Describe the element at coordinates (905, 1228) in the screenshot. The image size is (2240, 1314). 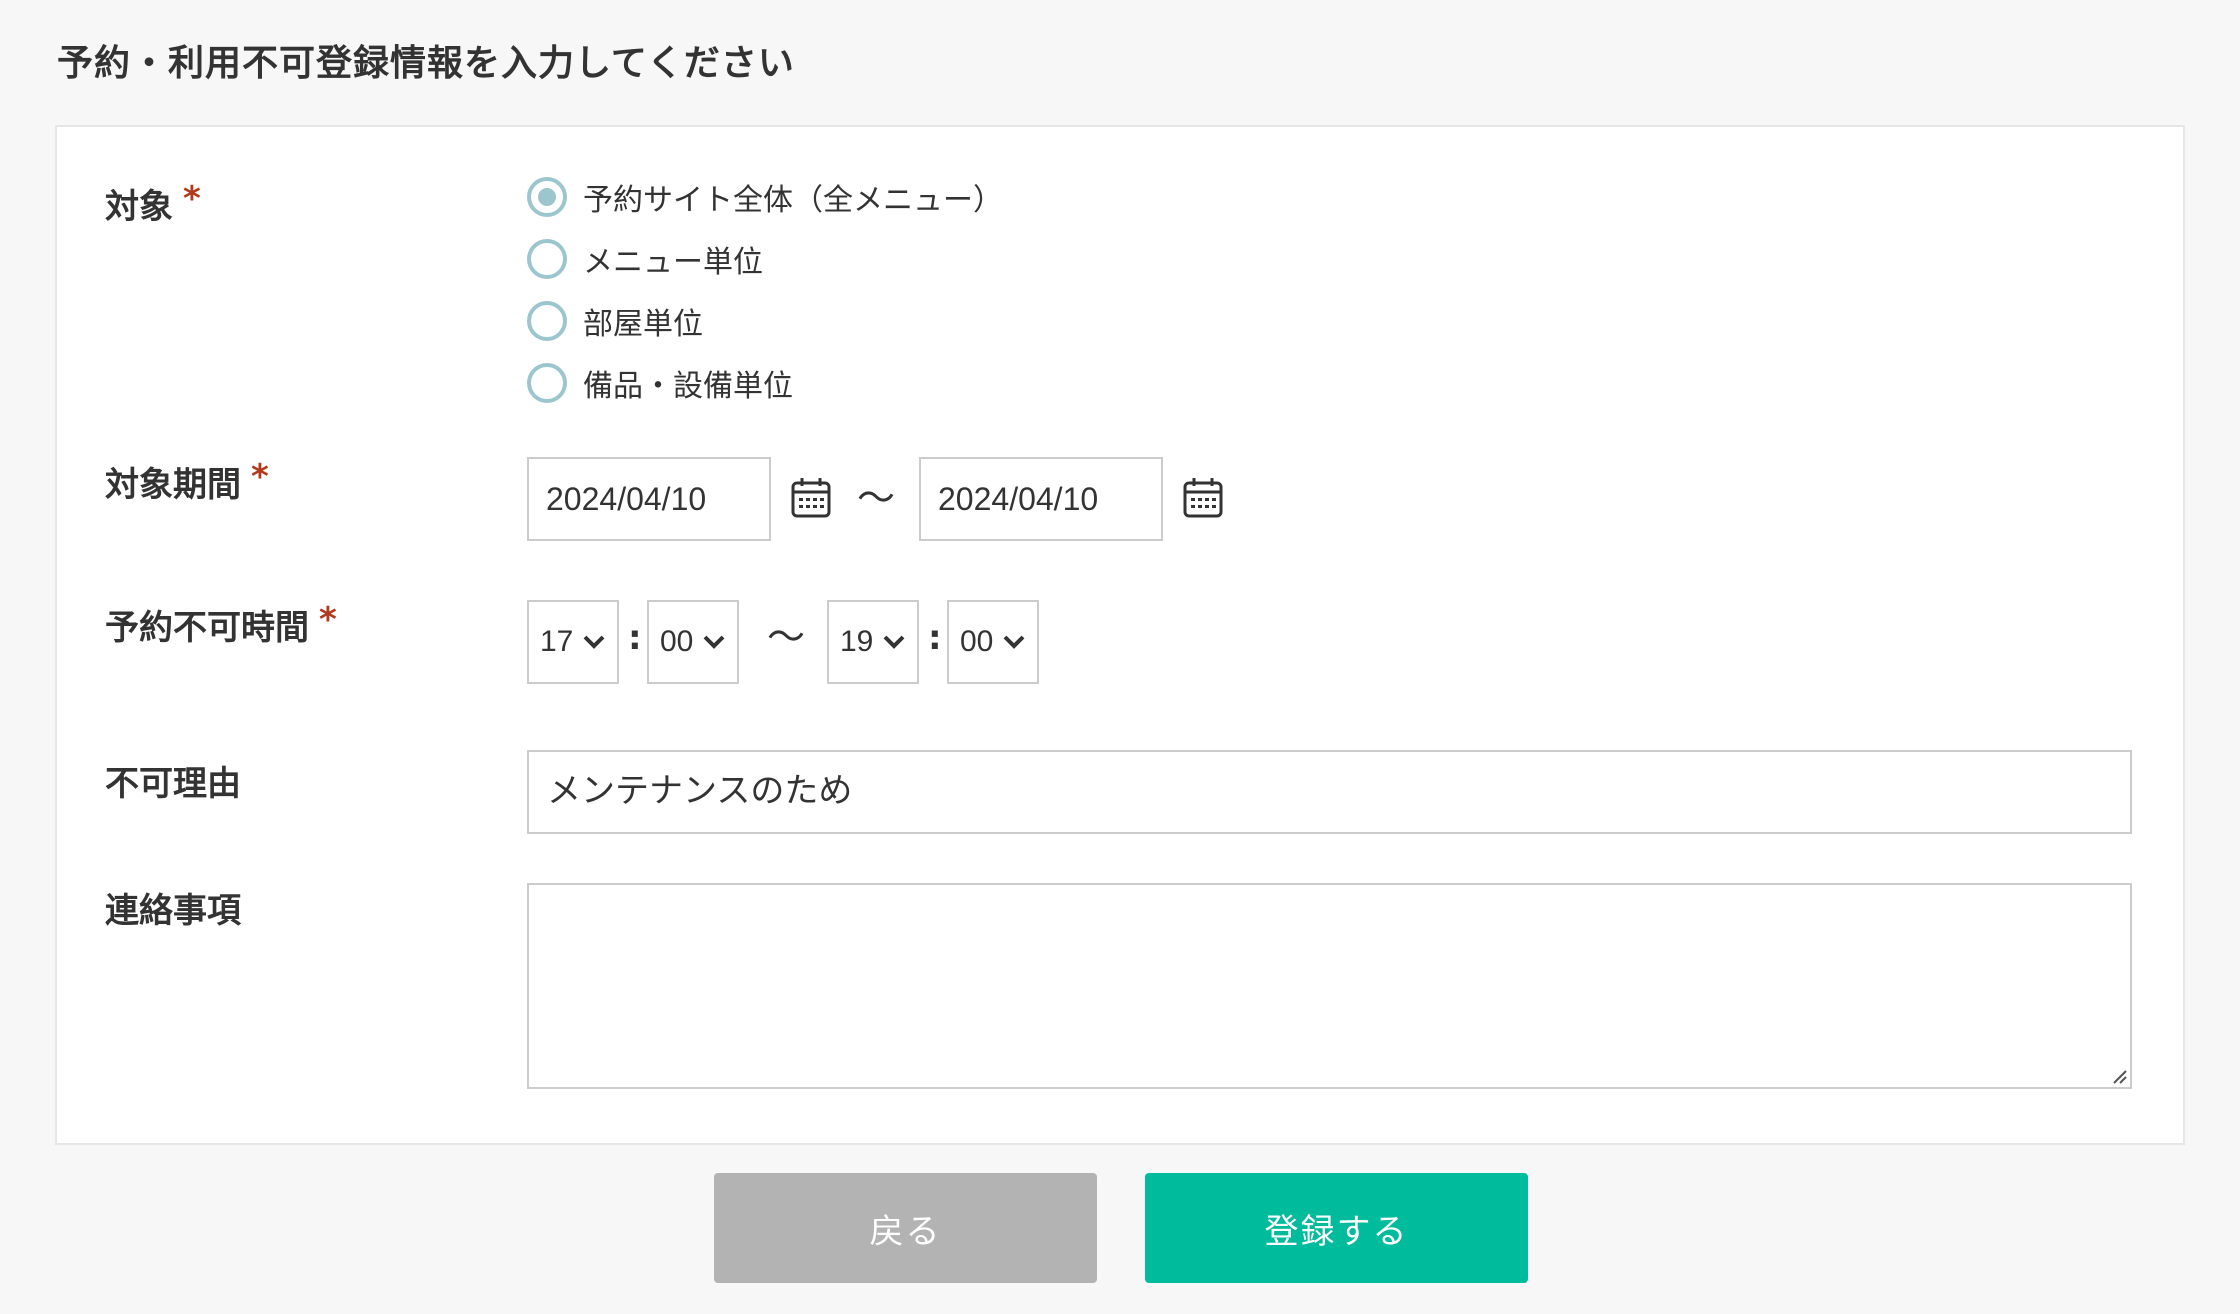
I see `back-button: 戻る` at that location.